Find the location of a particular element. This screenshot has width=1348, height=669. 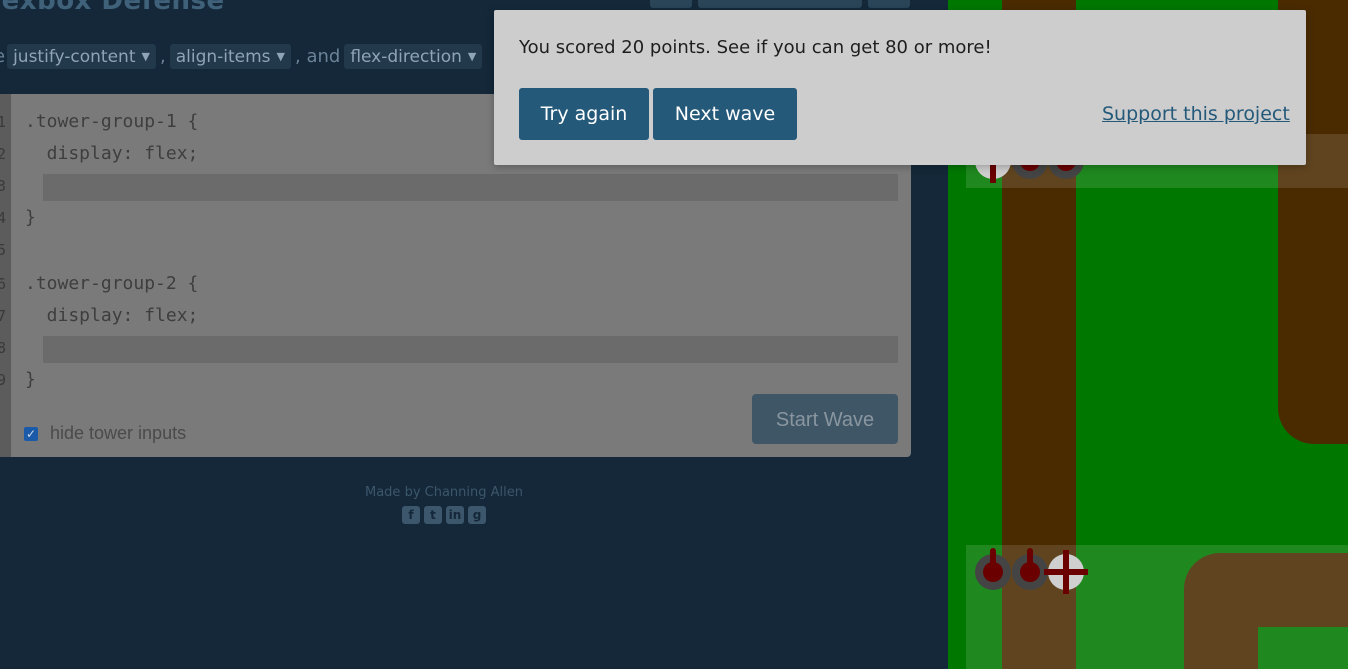

line-number: 1 is located at coordinates (3, 122).